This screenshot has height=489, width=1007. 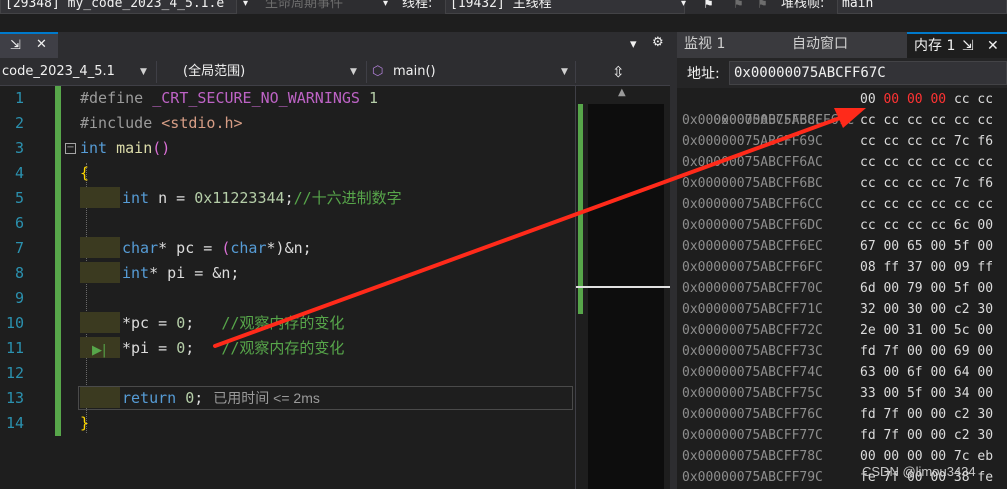 What do you see at coordinates (564, 72) in the screenshot?
I see `function-dropdown-icon: ▼` at bounding box center [564, 72].